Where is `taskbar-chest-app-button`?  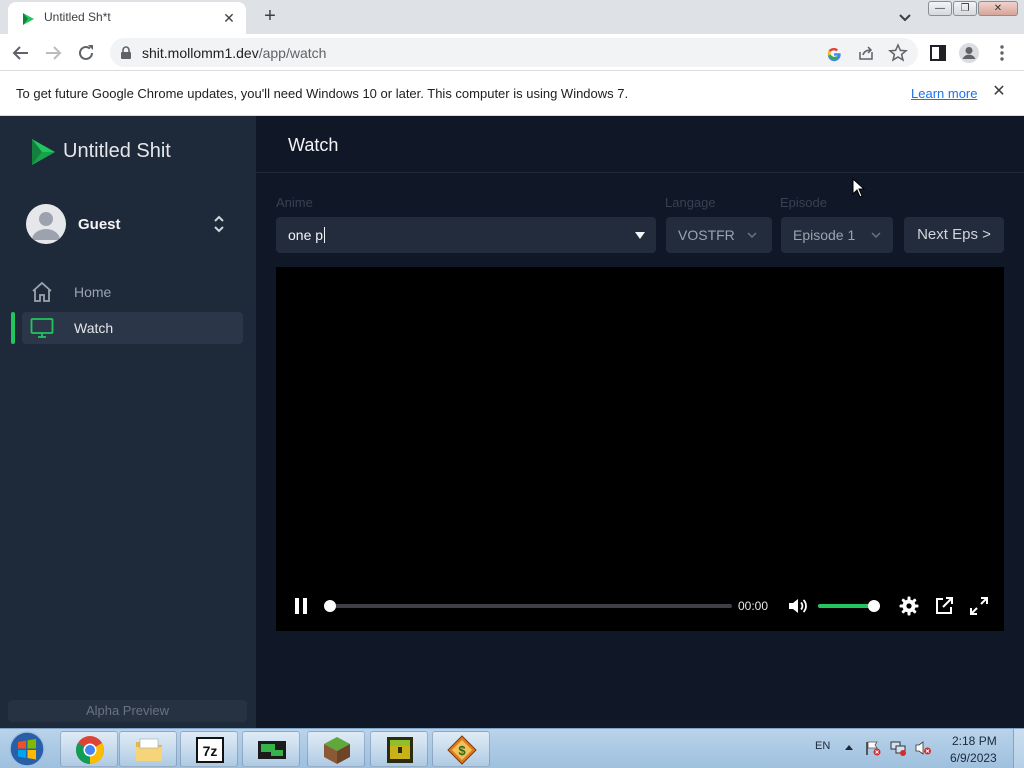 taskbar-chest-app-button is located at coordinates (399, 749).